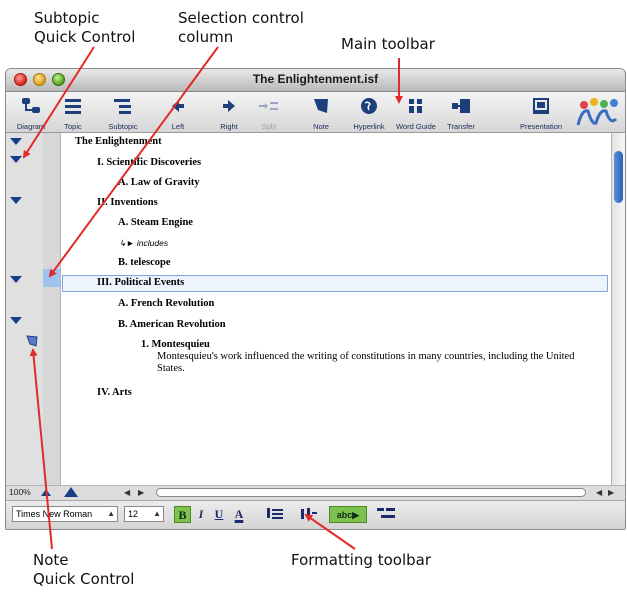  Describe the element at coordinates (127, 202) in the screenshot. I see `outline-topic: II. Inventions` at that location.